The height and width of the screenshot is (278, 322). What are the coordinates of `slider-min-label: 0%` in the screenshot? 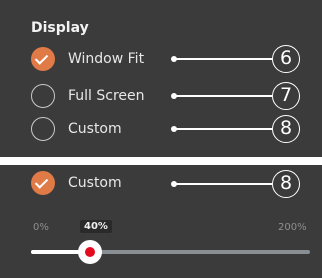 It's located at (41, 227).